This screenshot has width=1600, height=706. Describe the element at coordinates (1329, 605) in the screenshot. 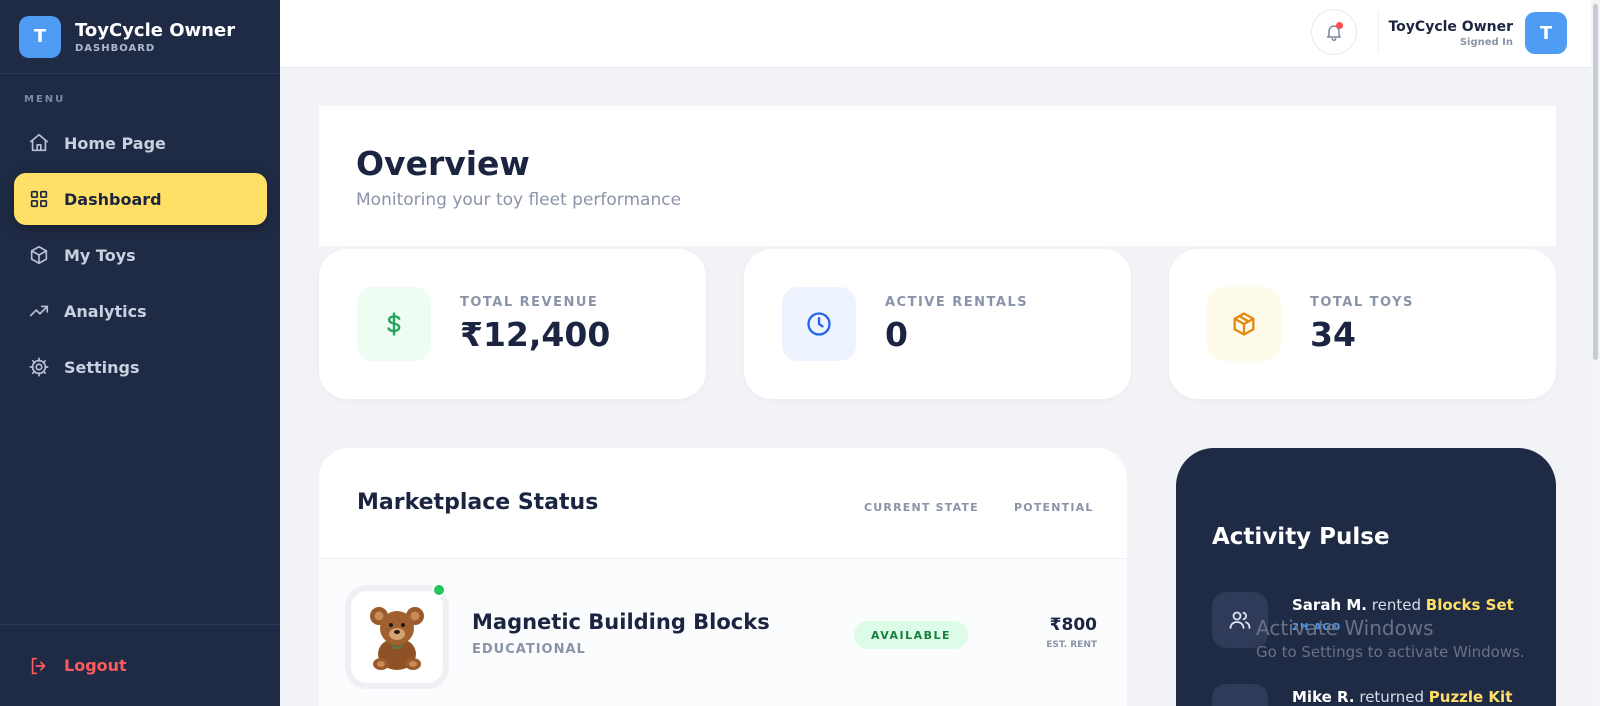

I see `activity-user: Sarah M.` at that location.